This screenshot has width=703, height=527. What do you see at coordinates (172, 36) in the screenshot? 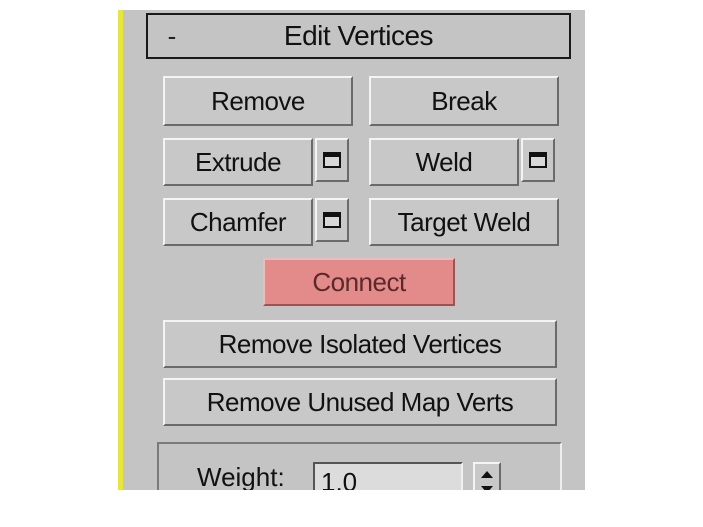
I see `rollout-collapse-toggle: -` at bounding box center [172, 36].